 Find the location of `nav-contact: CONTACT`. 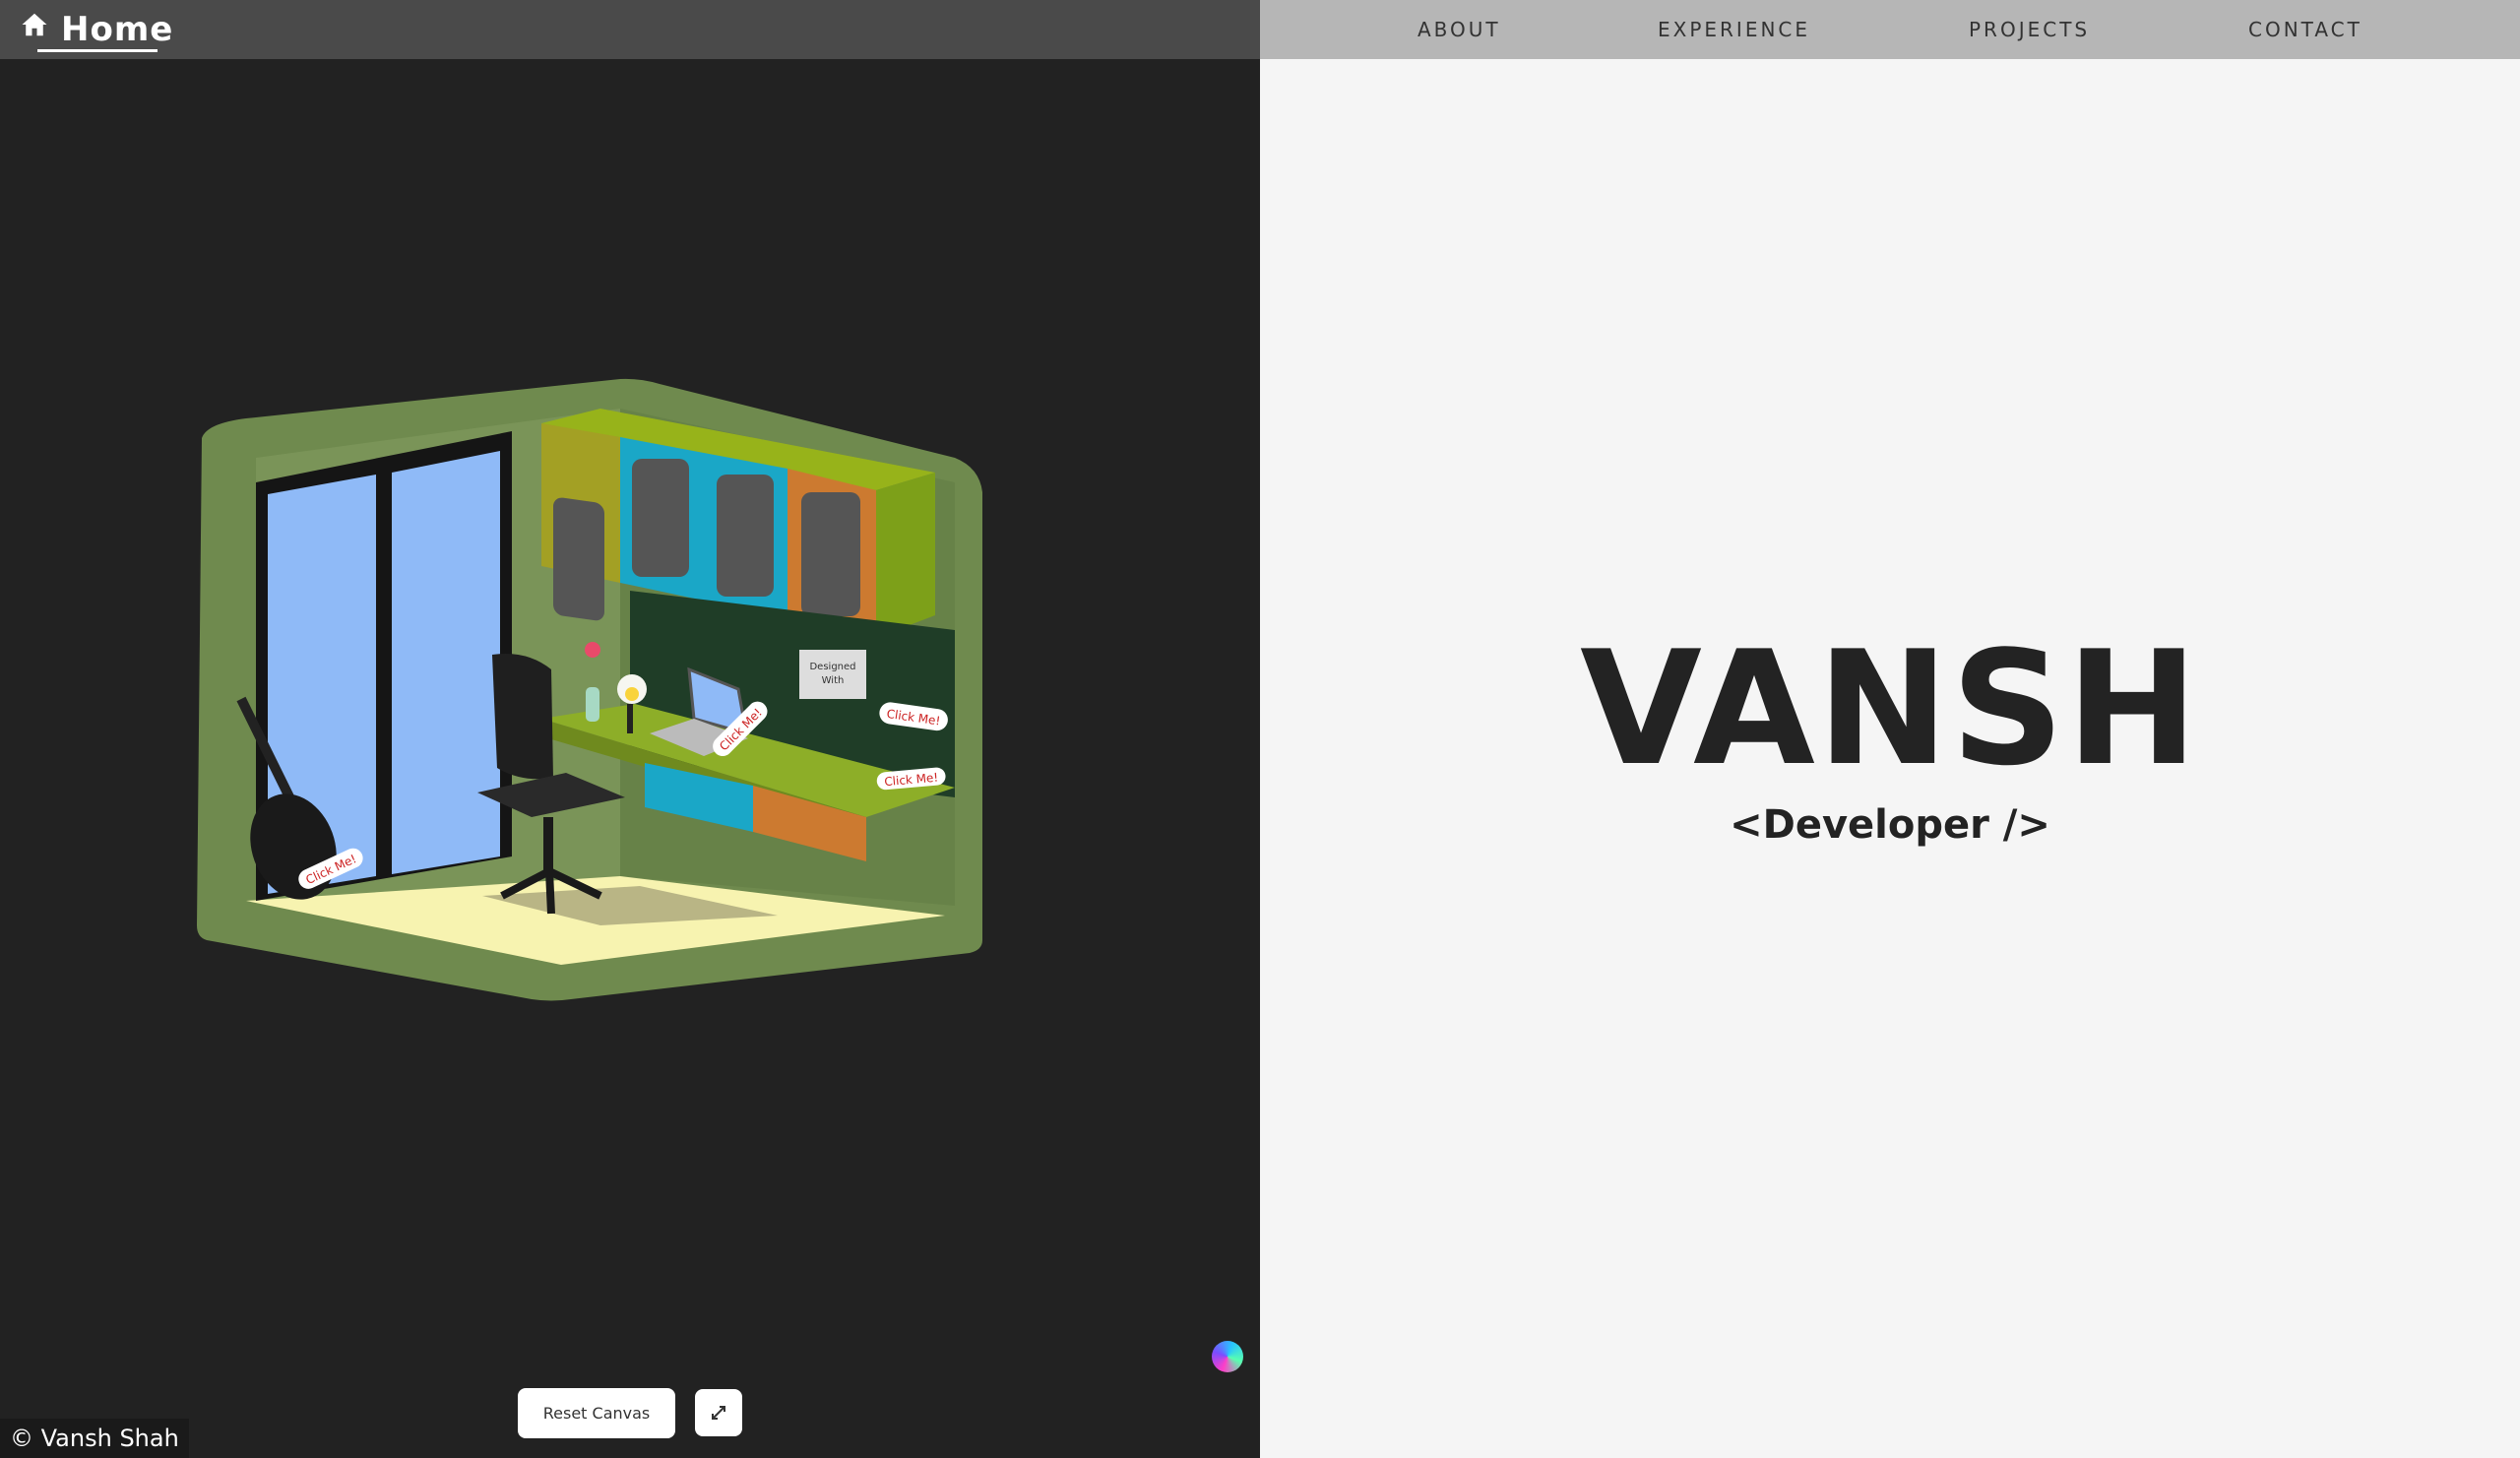

nav-contact: CONTACT is located at coordinates (2305, 29).